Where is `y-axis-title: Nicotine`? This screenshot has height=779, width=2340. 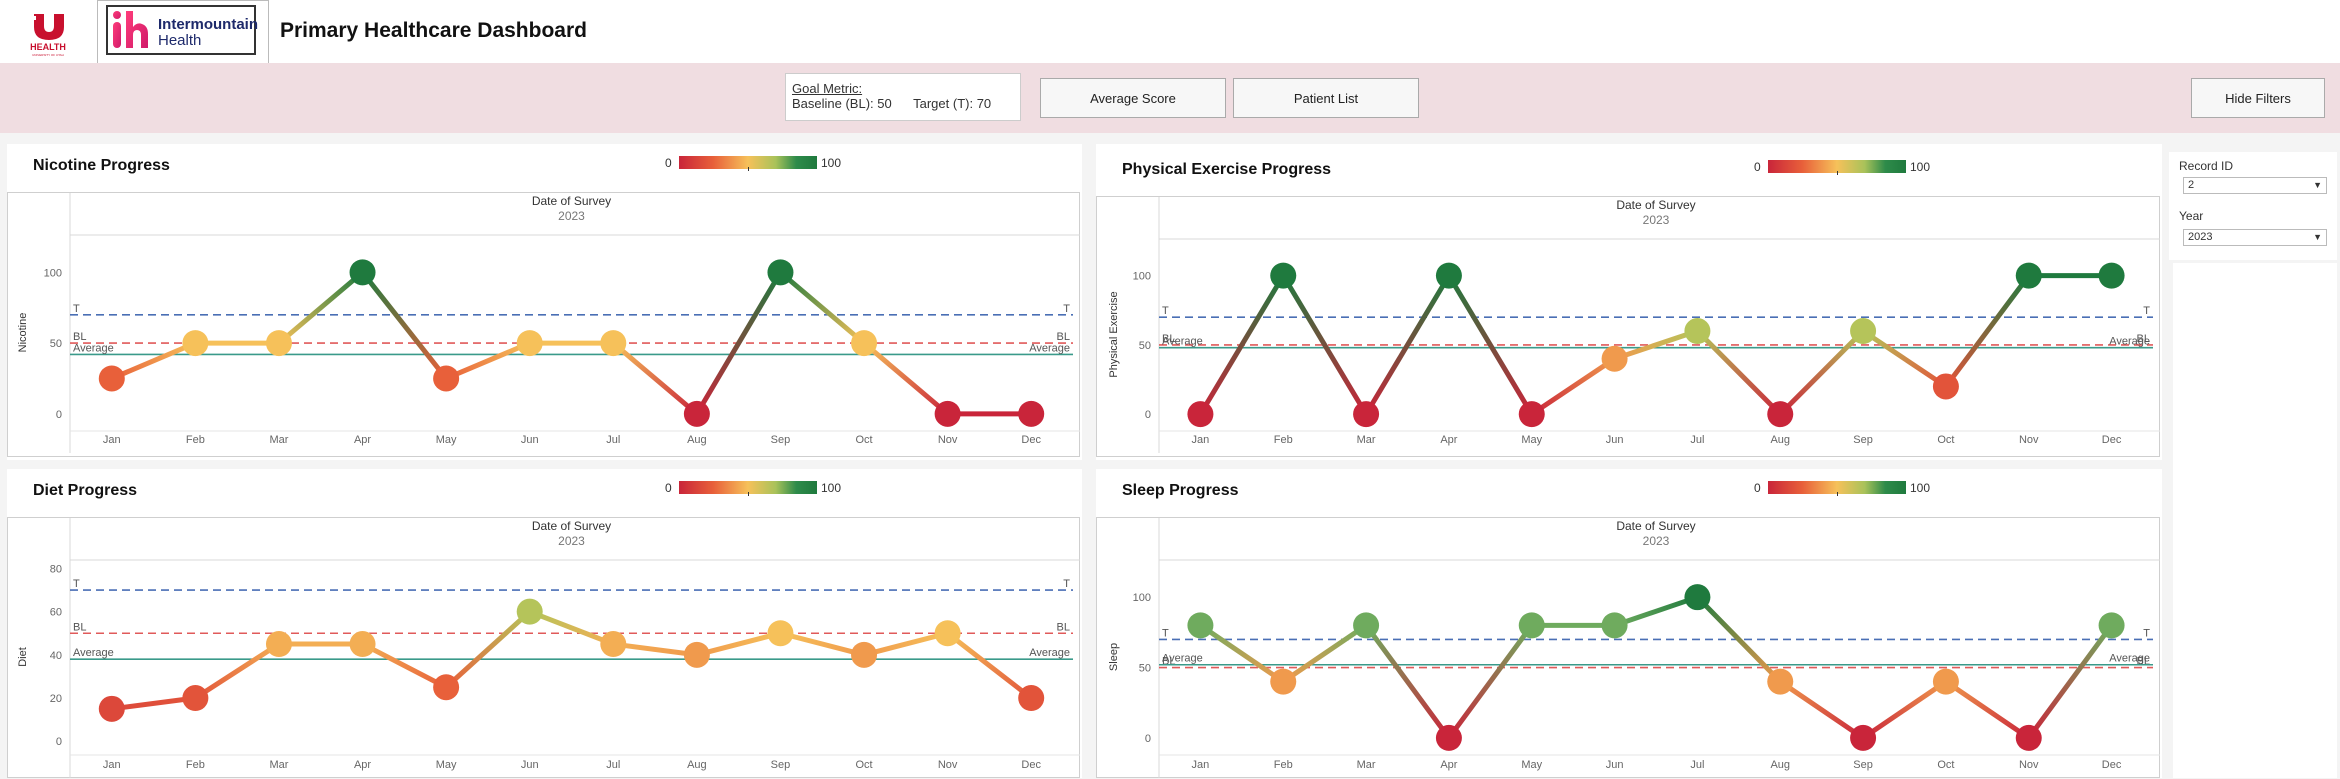
y-axis-title: Nicotine is located at coordinates (23, 333).